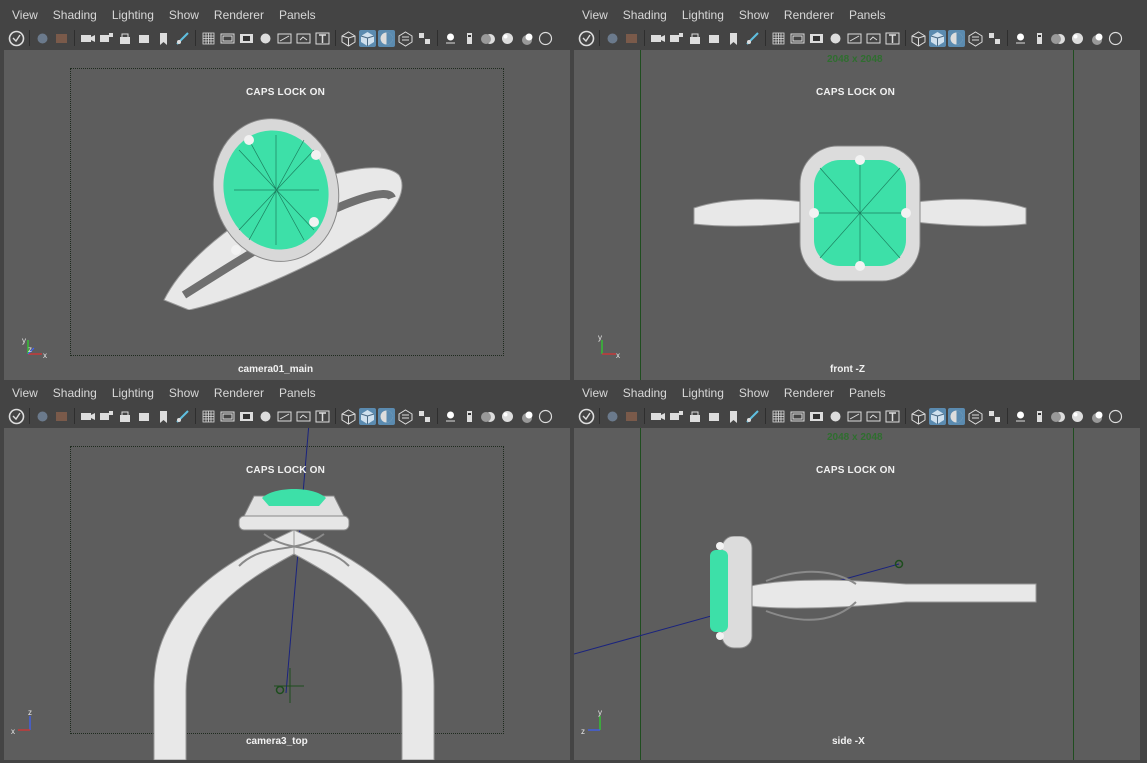 Image resolution: width=1147 pixels, height=763 pixels. Describe the element at coordinates (1020, 38) in the screenshot. I see `shadows-icon` at that location.